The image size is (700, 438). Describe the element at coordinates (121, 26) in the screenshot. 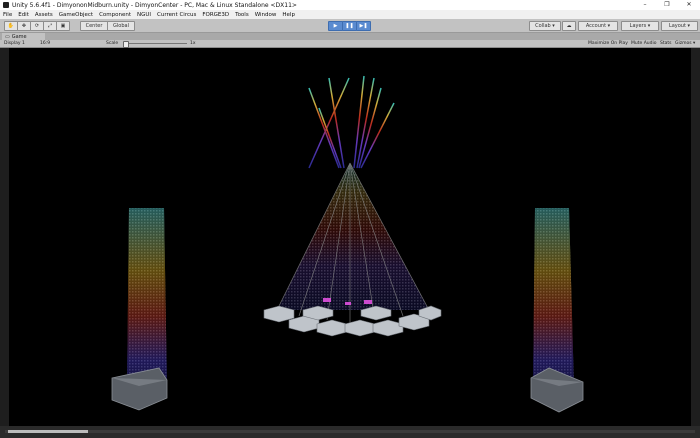

I see `pivot-global-toggle: Global` at that location.